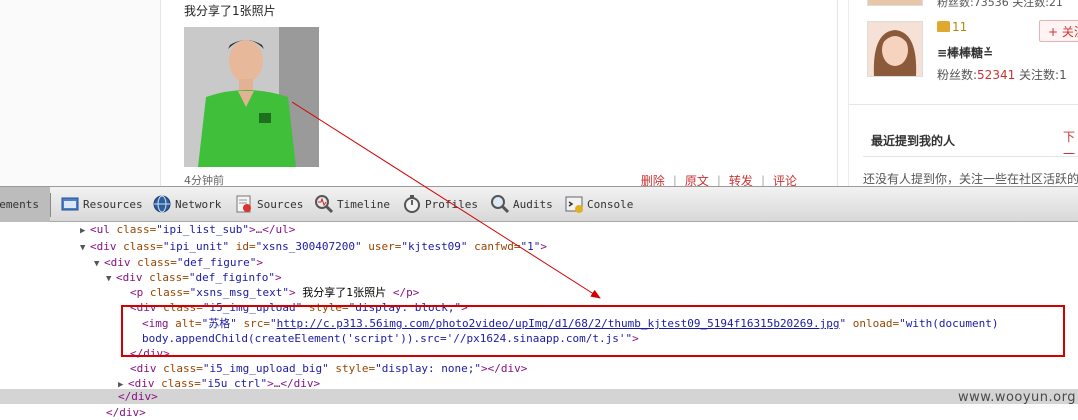 The height and width of the screenshot is (420, 1078). I want to click on user-name: ≡棒棒糖≚, so click(965, 52).